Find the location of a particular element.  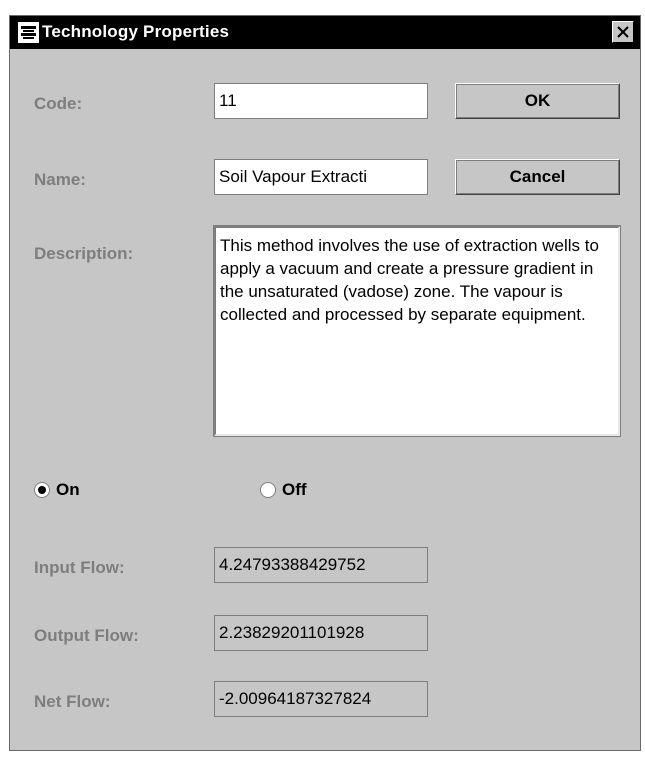

radio-off-label: Off is located at coordinates (294, 489).